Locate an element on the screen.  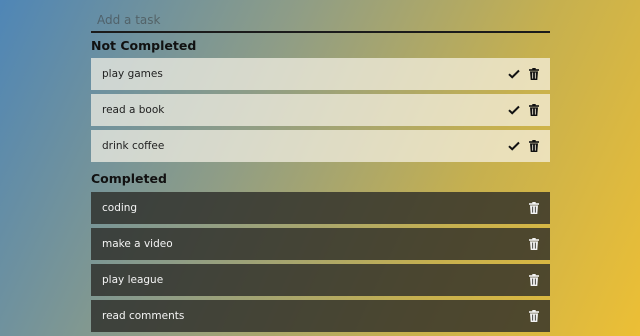
not-completed-heading: Not Completed is located at coordinates (144, 45).